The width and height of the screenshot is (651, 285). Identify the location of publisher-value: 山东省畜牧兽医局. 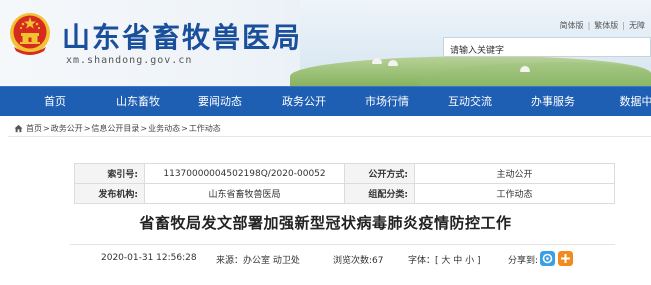
(244, 193).